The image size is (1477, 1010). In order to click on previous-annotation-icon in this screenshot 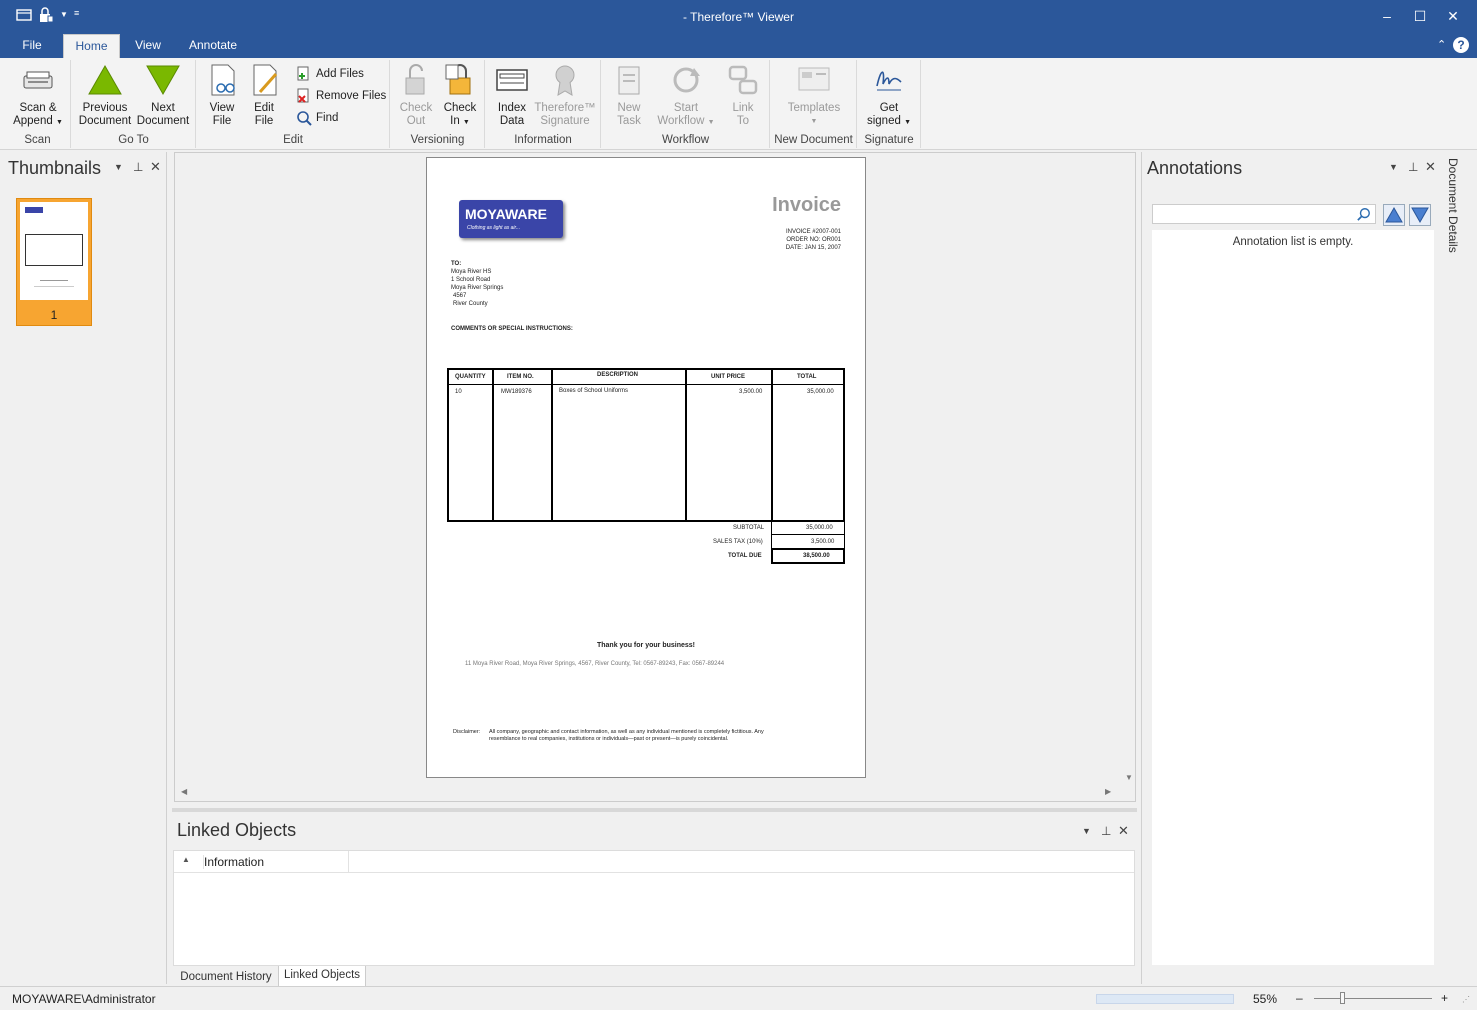, I will do `click(1394, 215)`.